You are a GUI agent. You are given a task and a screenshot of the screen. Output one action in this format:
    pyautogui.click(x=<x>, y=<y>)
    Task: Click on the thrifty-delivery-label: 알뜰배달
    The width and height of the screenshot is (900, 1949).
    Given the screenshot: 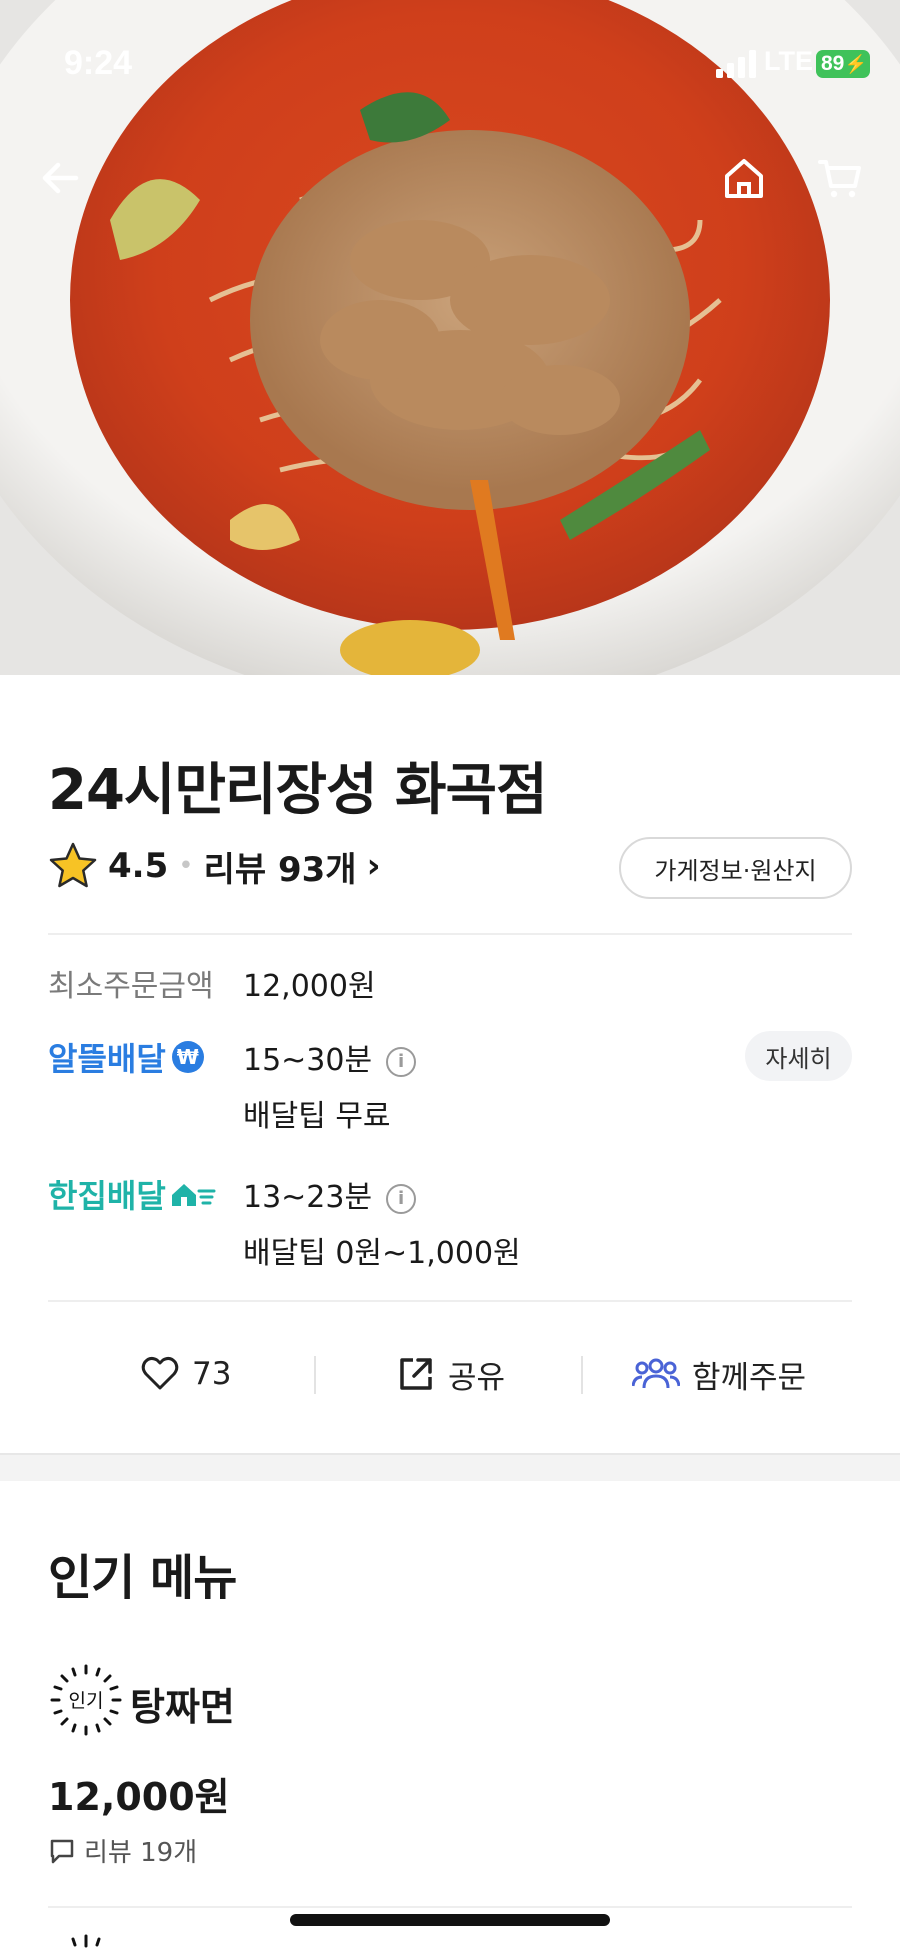 What is the action you would take?
    pyautogui.click(x=107, y=1059)
    